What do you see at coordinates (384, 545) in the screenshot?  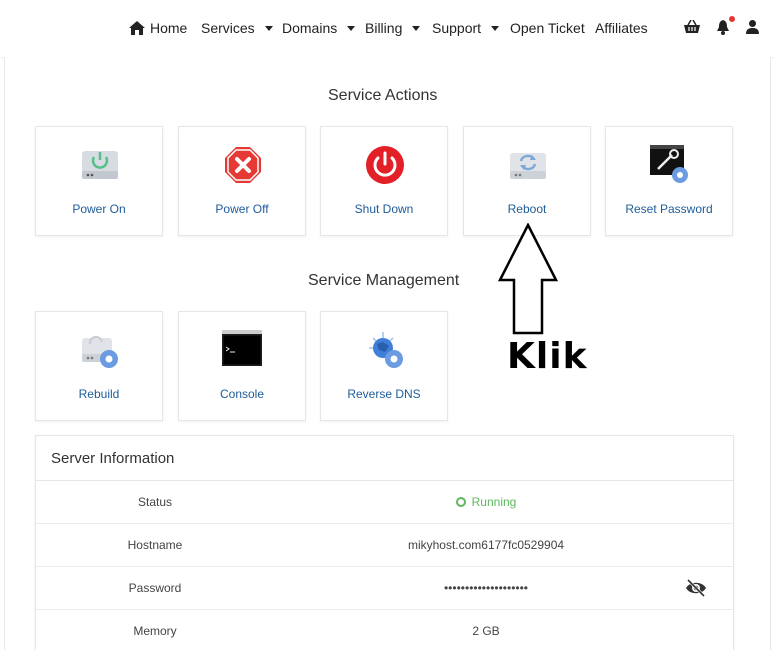 I see `table-row: Hostname mikyhost.com6177fc0529904` at bounding box center [384, 545].